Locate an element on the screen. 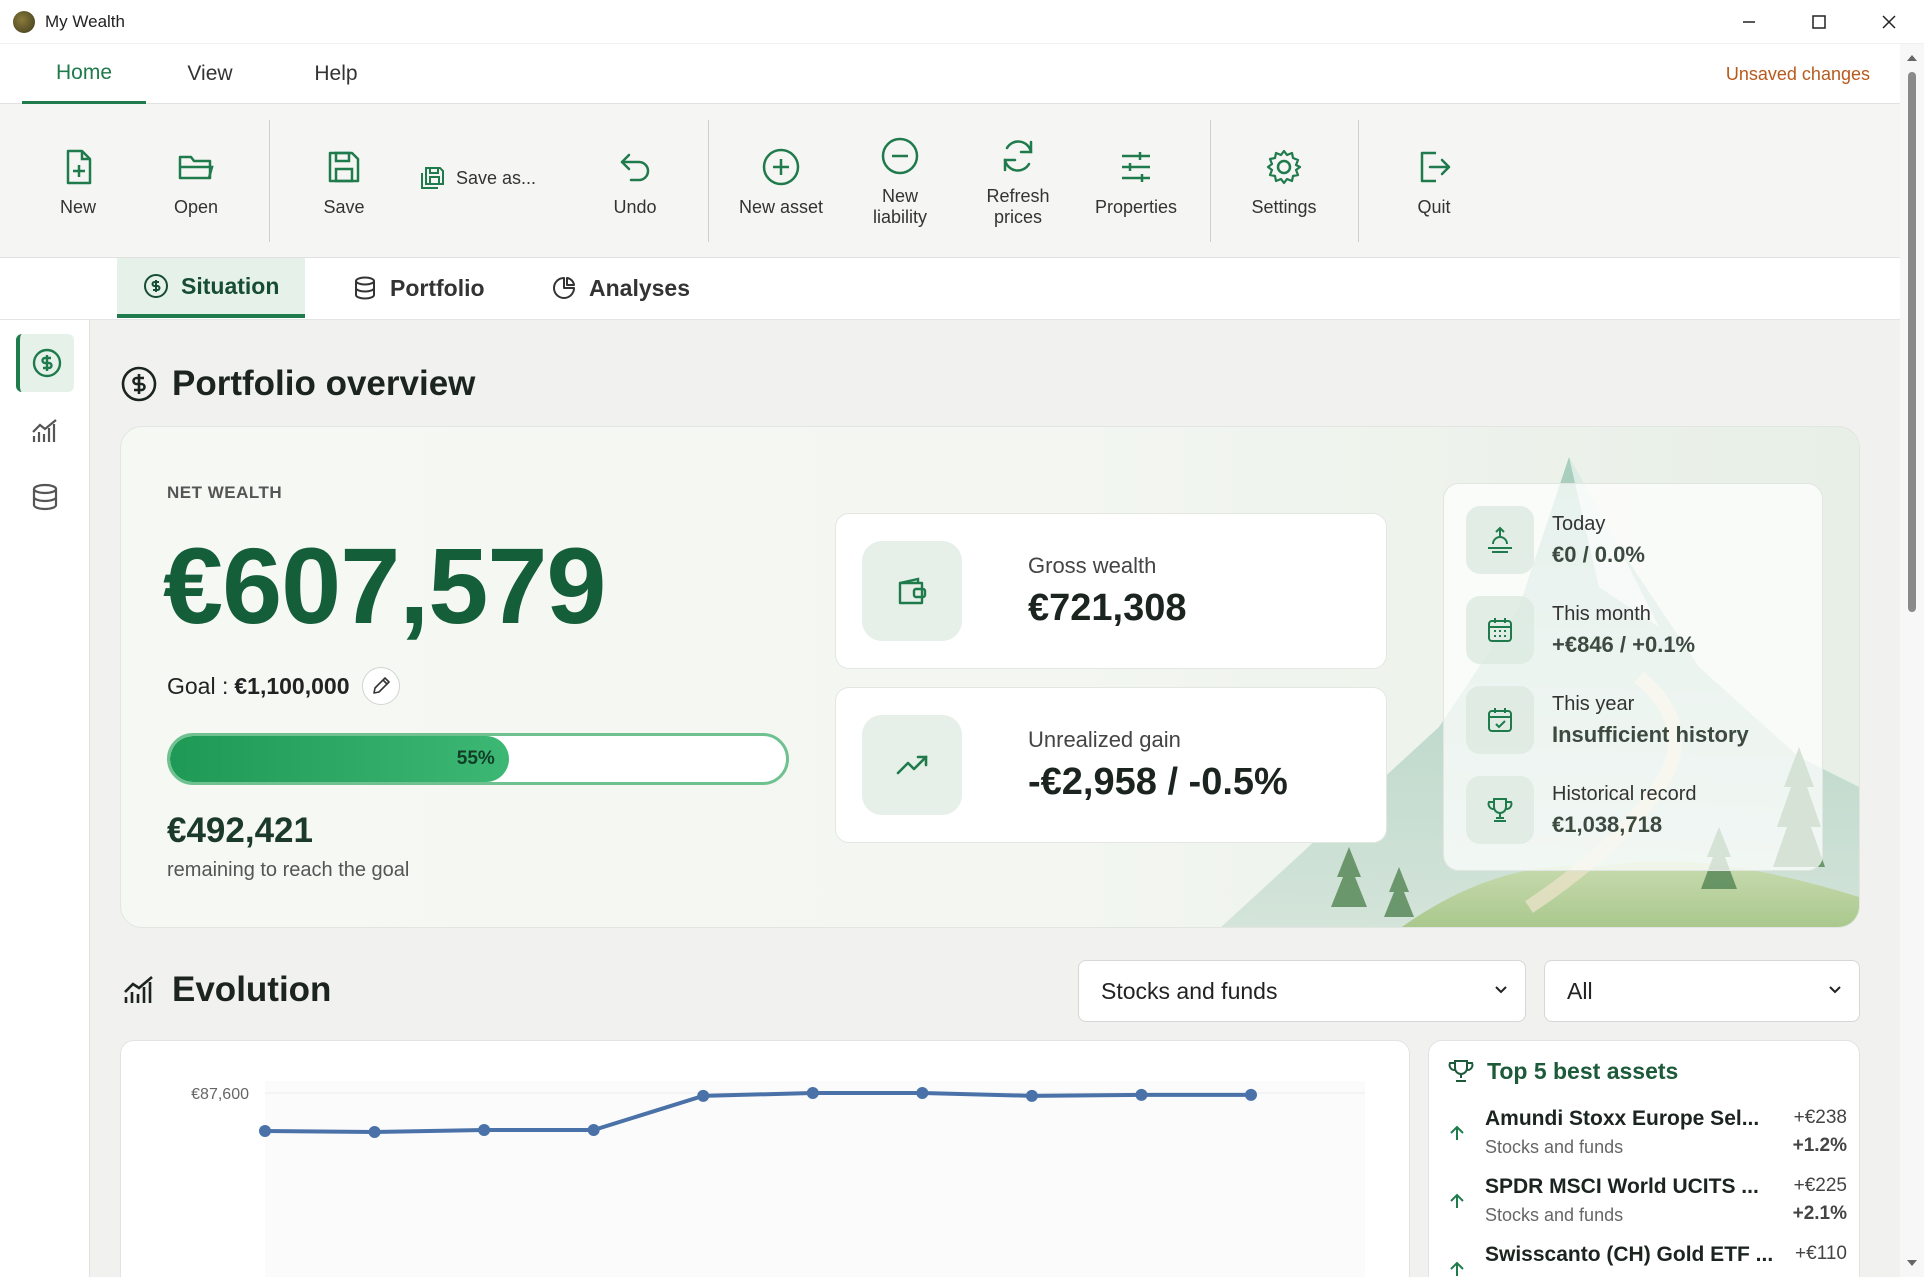  period-label: Historical record is located at coordinates (1624, 793).